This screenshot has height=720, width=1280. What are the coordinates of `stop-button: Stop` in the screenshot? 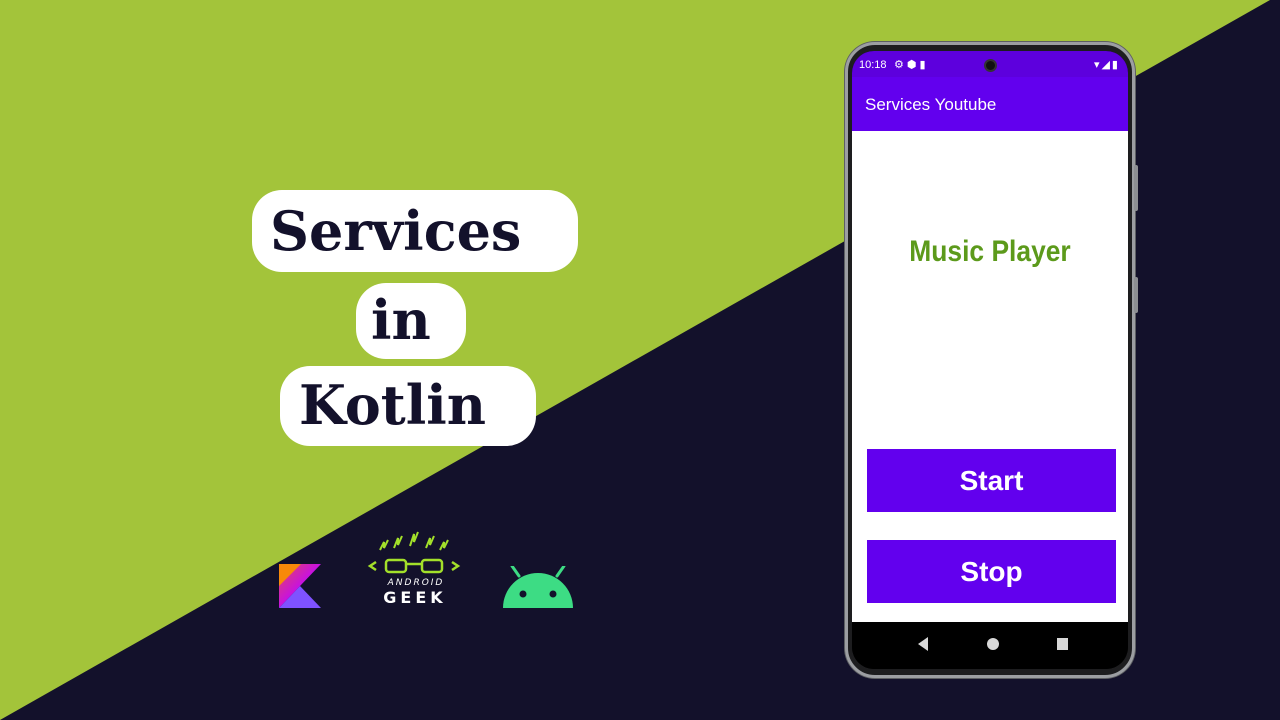 It's located at (991, 571).